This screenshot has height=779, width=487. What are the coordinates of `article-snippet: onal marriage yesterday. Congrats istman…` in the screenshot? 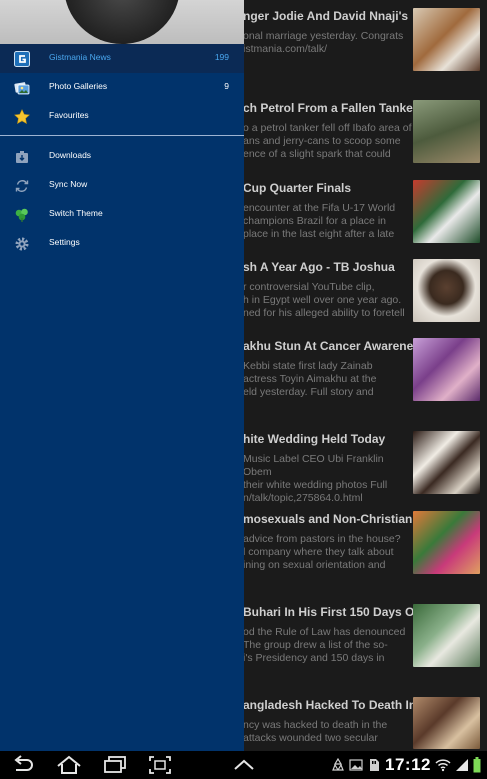 It's located at (323, 42).